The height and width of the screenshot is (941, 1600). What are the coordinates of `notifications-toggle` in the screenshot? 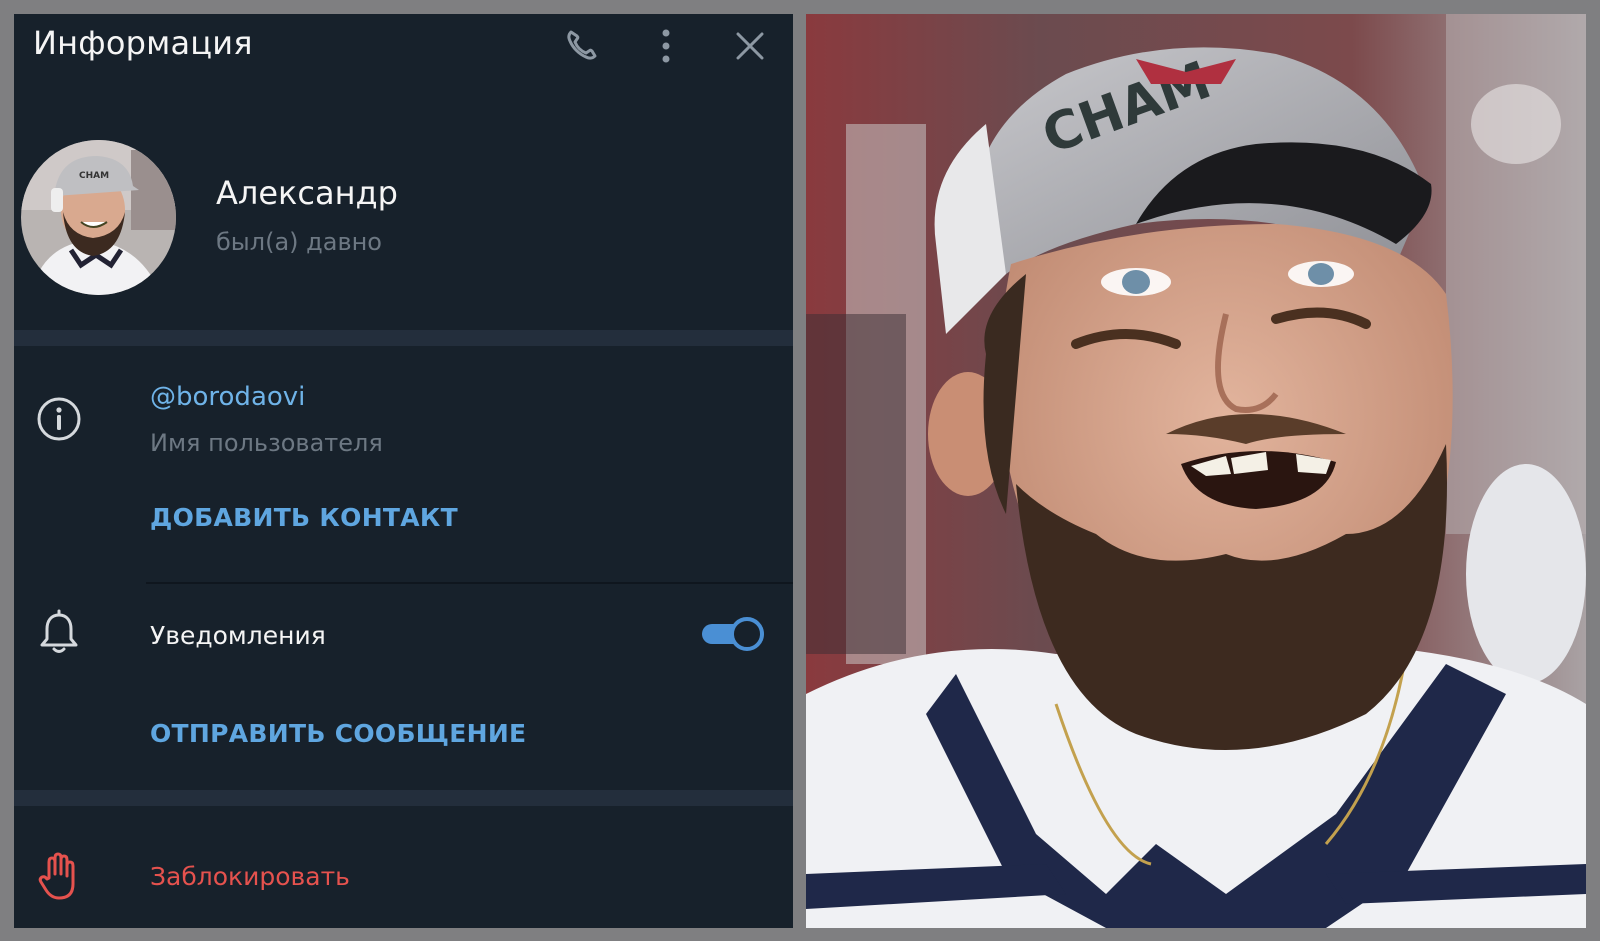 It's located at (733, 634).